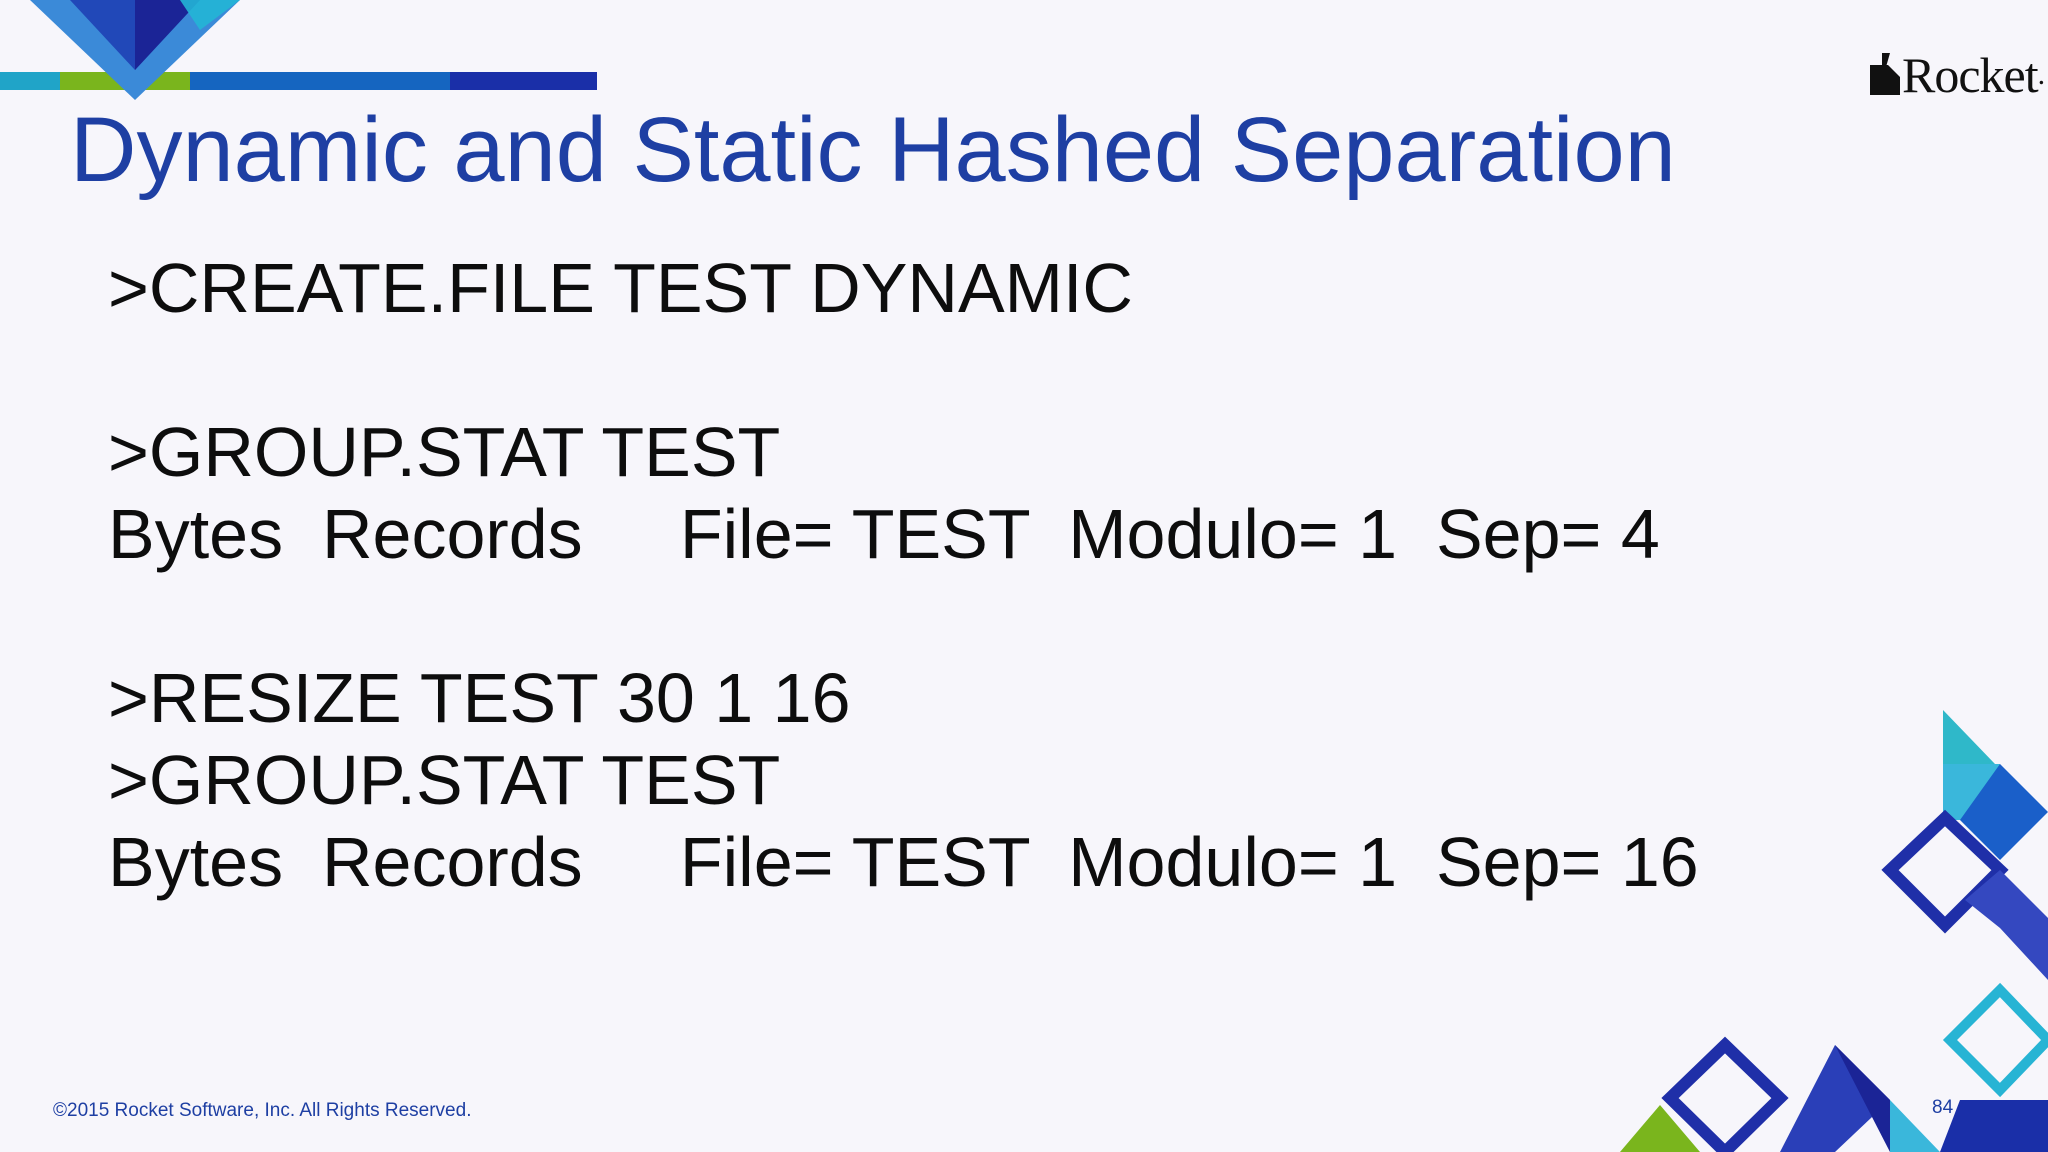 This screenshot has width=2048, height=1152. I want to click on top-left-decoration, so click(298, 50).